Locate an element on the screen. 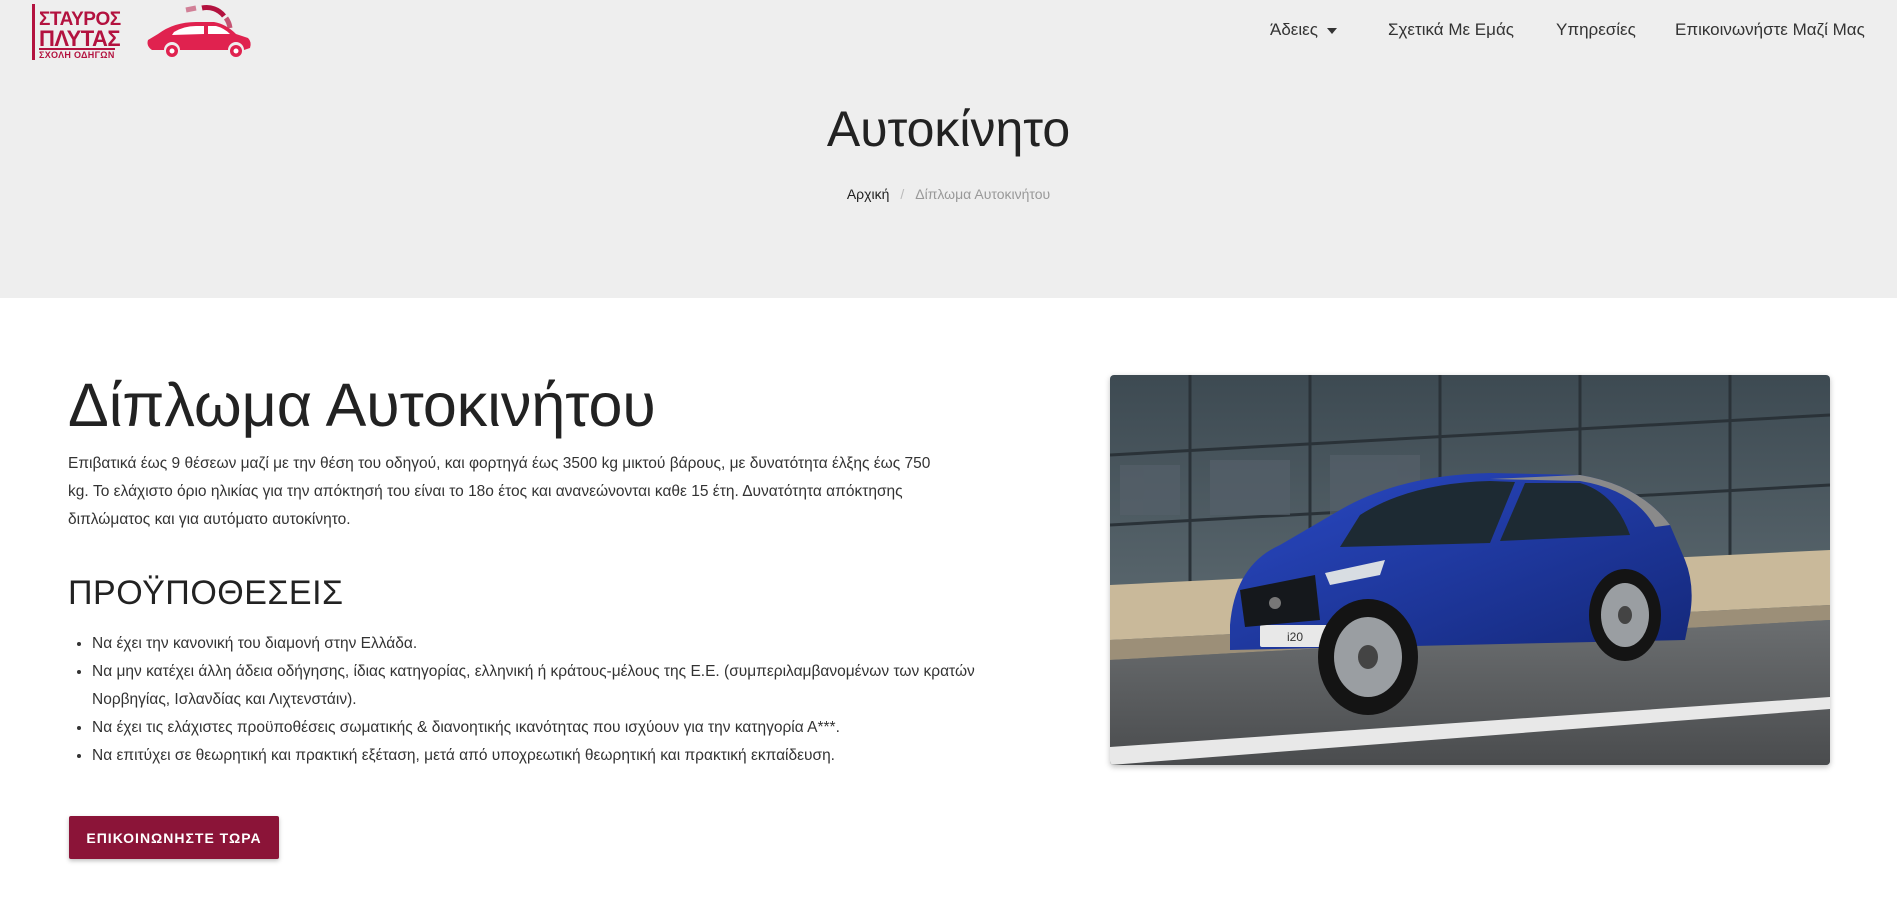  nav-item-contact: Επικοινωνήστε Μαζί Μας is located at coordinates (1770, 30).